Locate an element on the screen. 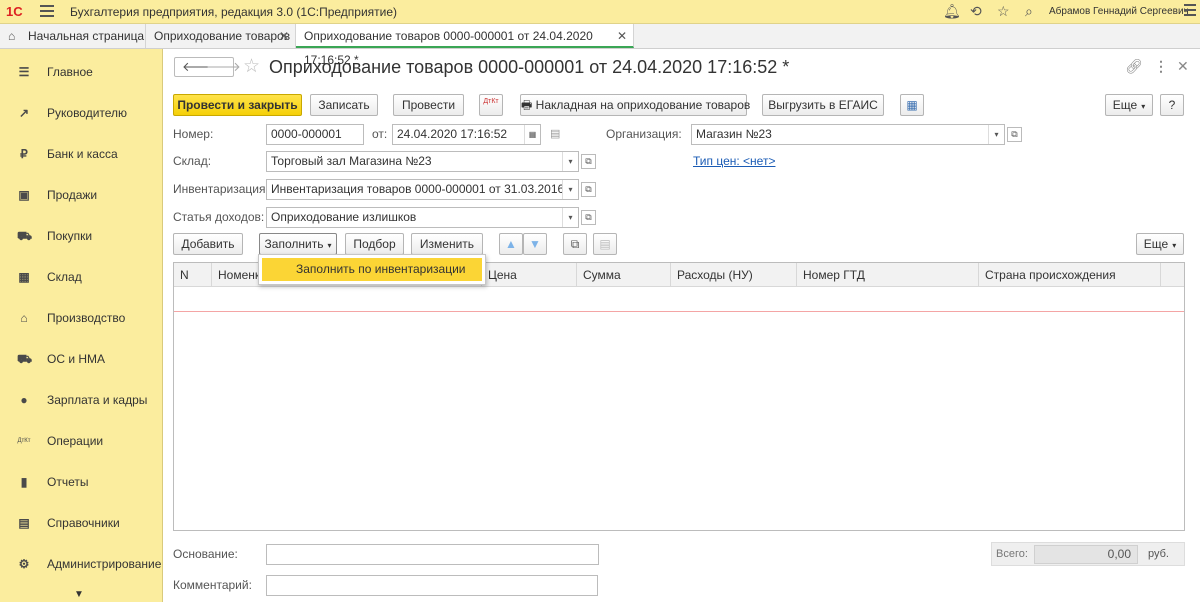 This screenshot has width=1200, height=602. column-header: Расходы (НУ) is located at coordinates (734, 275).